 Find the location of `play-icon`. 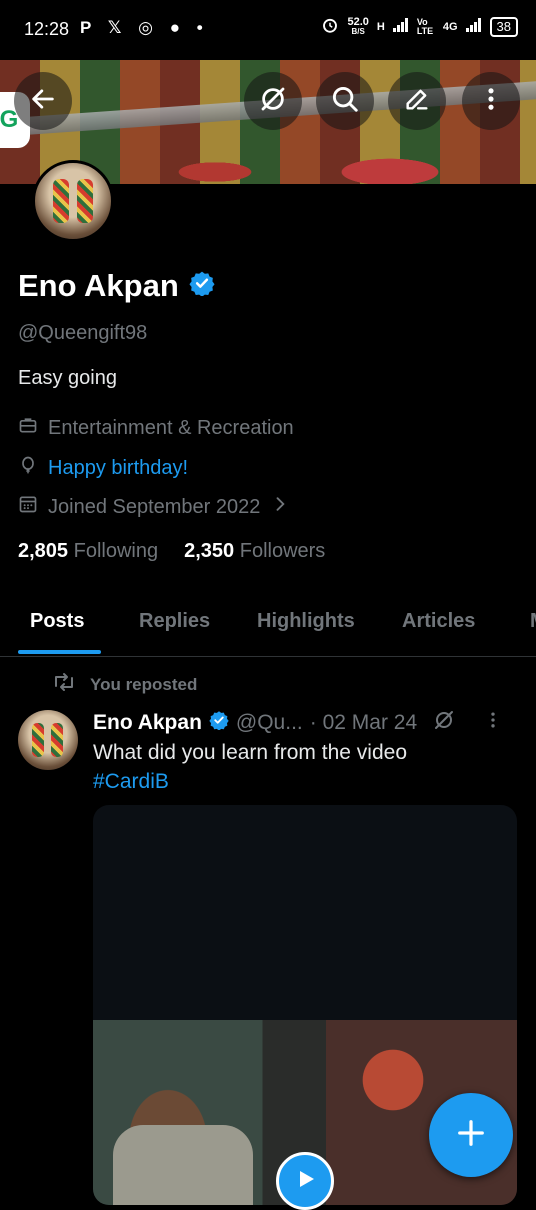

play-icon is located at coordinates (305, 1181).